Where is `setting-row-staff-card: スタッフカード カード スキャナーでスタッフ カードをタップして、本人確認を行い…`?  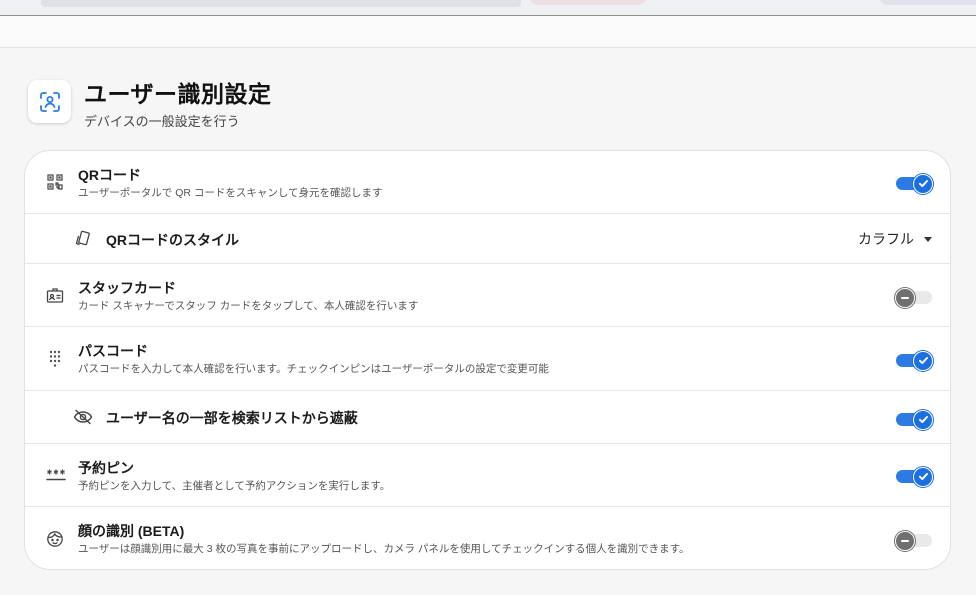
setting-row-staff-card: スタッフカード カード スキャナーでスタッフ カードをタップして、本人確認を行い… is located at coordinates (487, 295).